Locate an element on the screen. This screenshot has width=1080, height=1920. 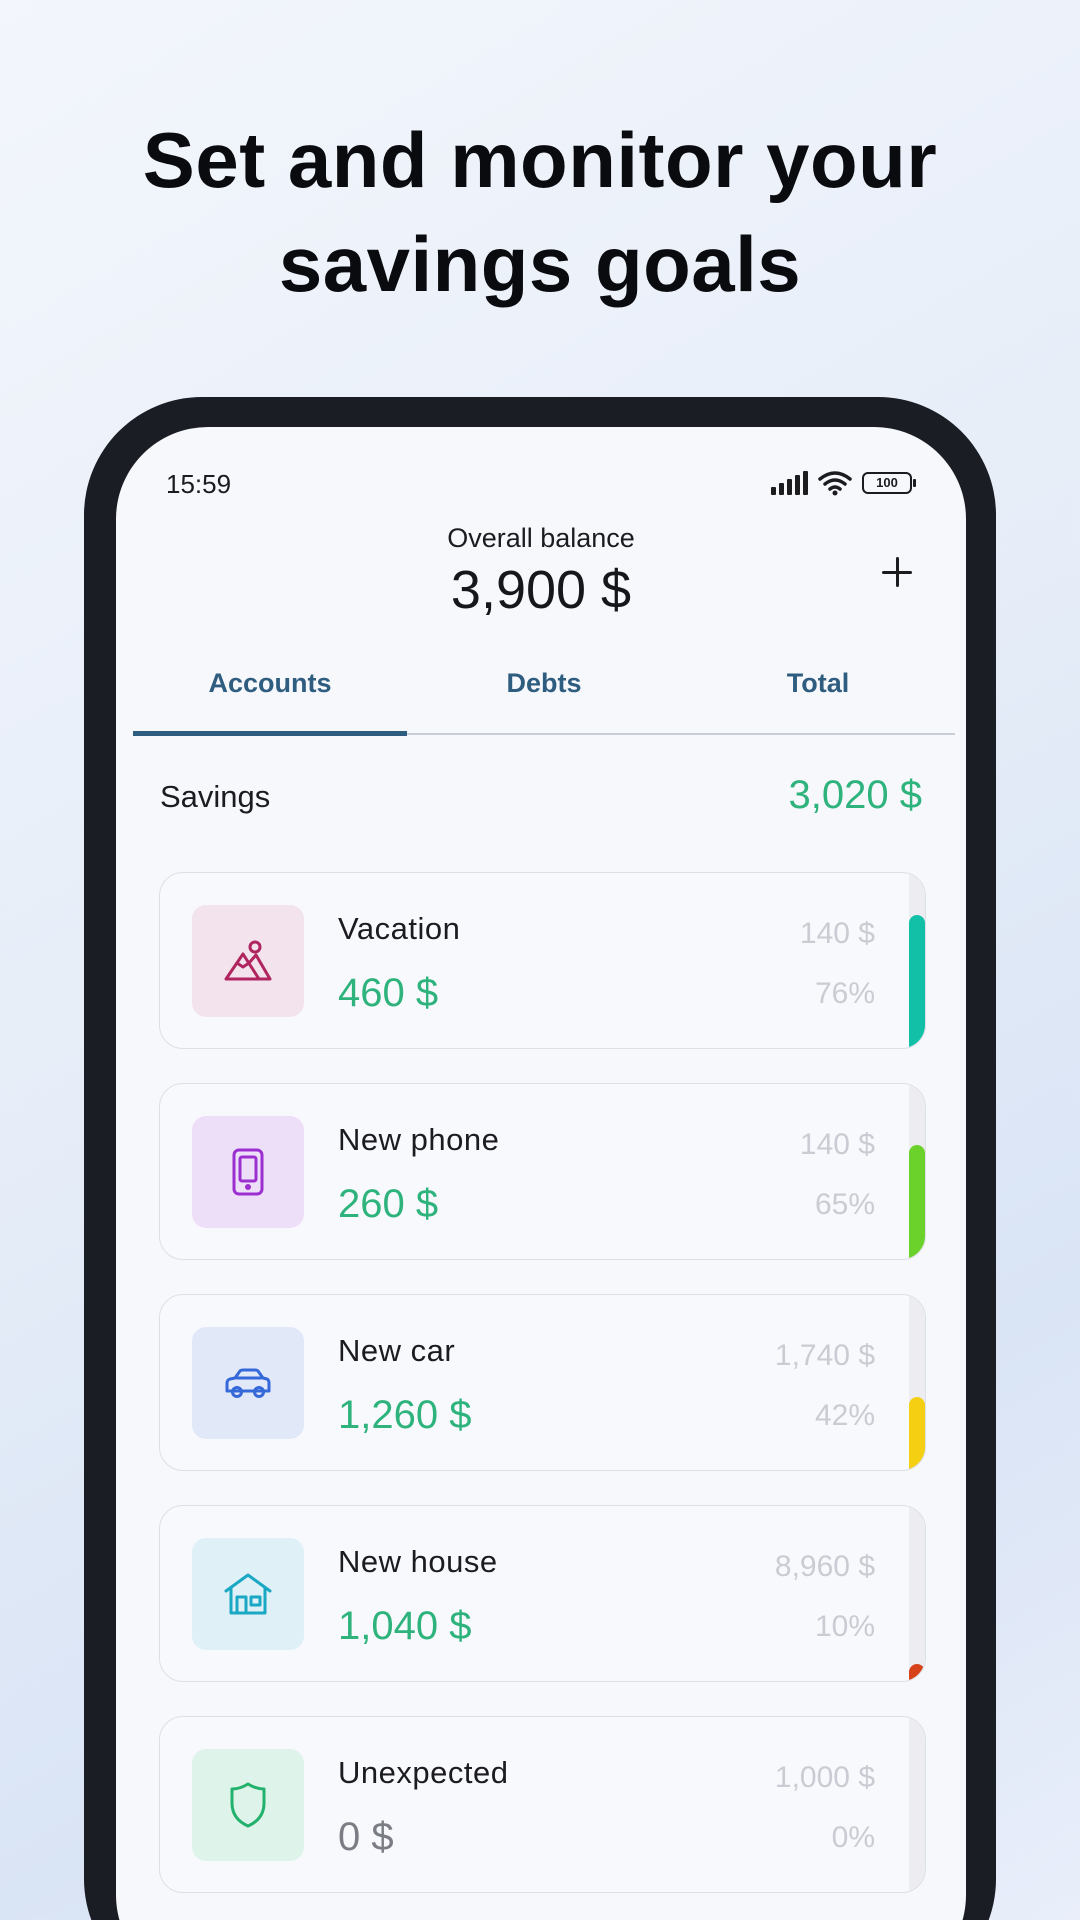
tab-debts: Debts is located at coordinates (544, 694).